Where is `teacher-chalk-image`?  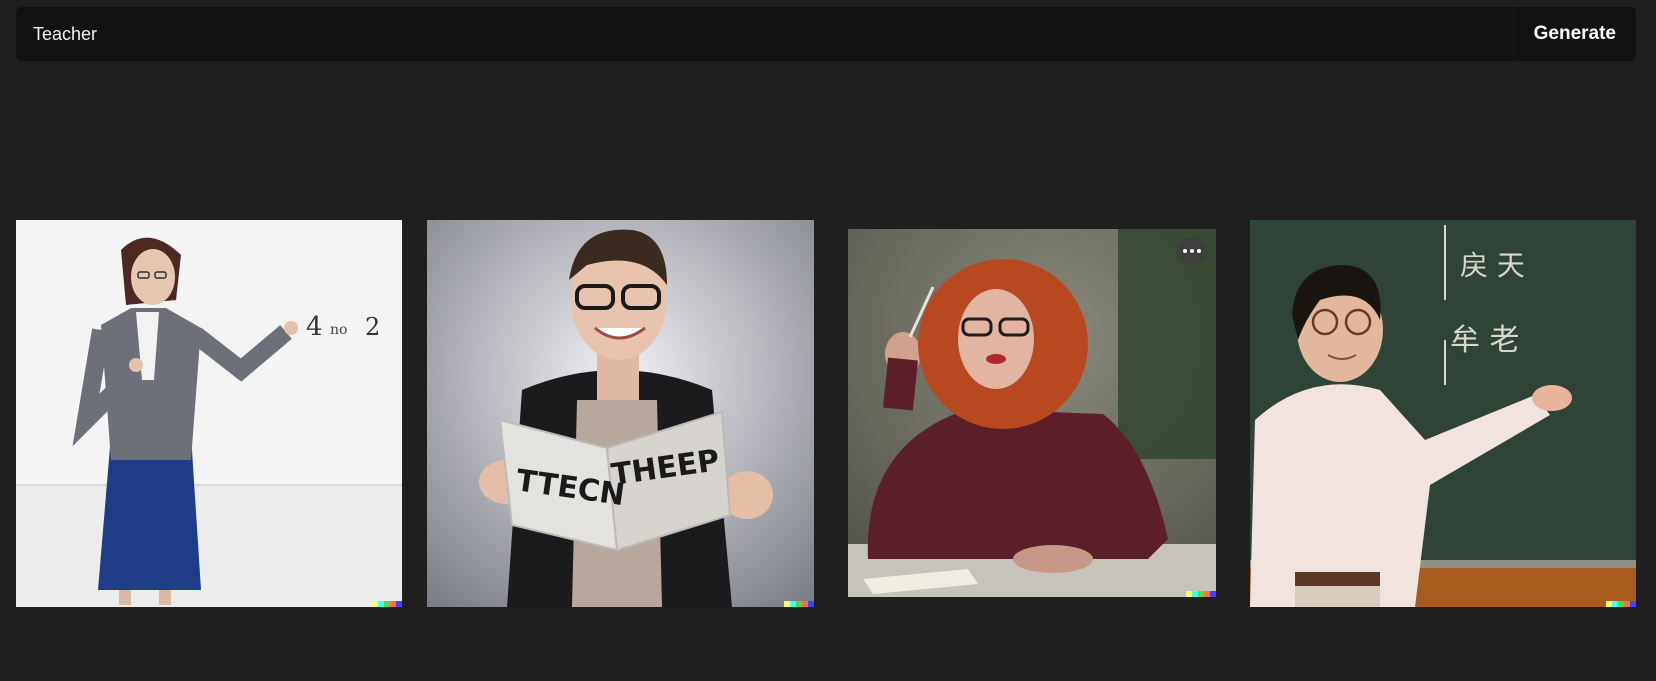
teacher-chalk-image is located at coordinates (1032, 413).